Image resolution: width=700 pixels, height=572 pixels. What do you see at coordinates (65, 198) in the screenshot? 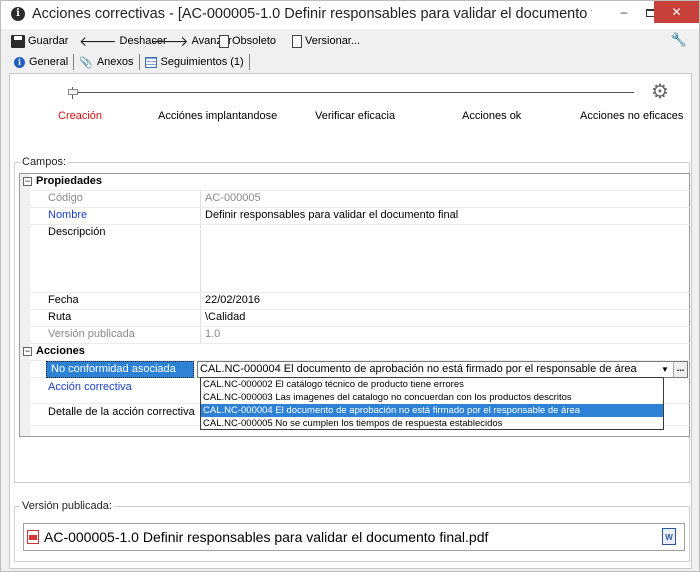
I see `codigo-label: Código` at bounding box center [65, 198].